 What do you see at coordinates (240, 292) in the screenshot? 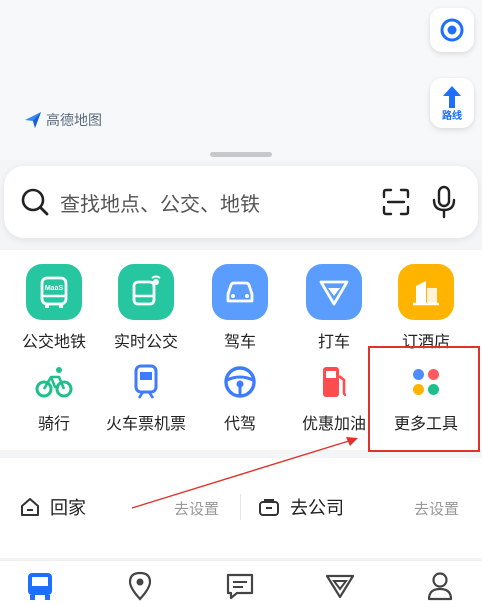
I see `car-icon` at bounding box center [240, 292].